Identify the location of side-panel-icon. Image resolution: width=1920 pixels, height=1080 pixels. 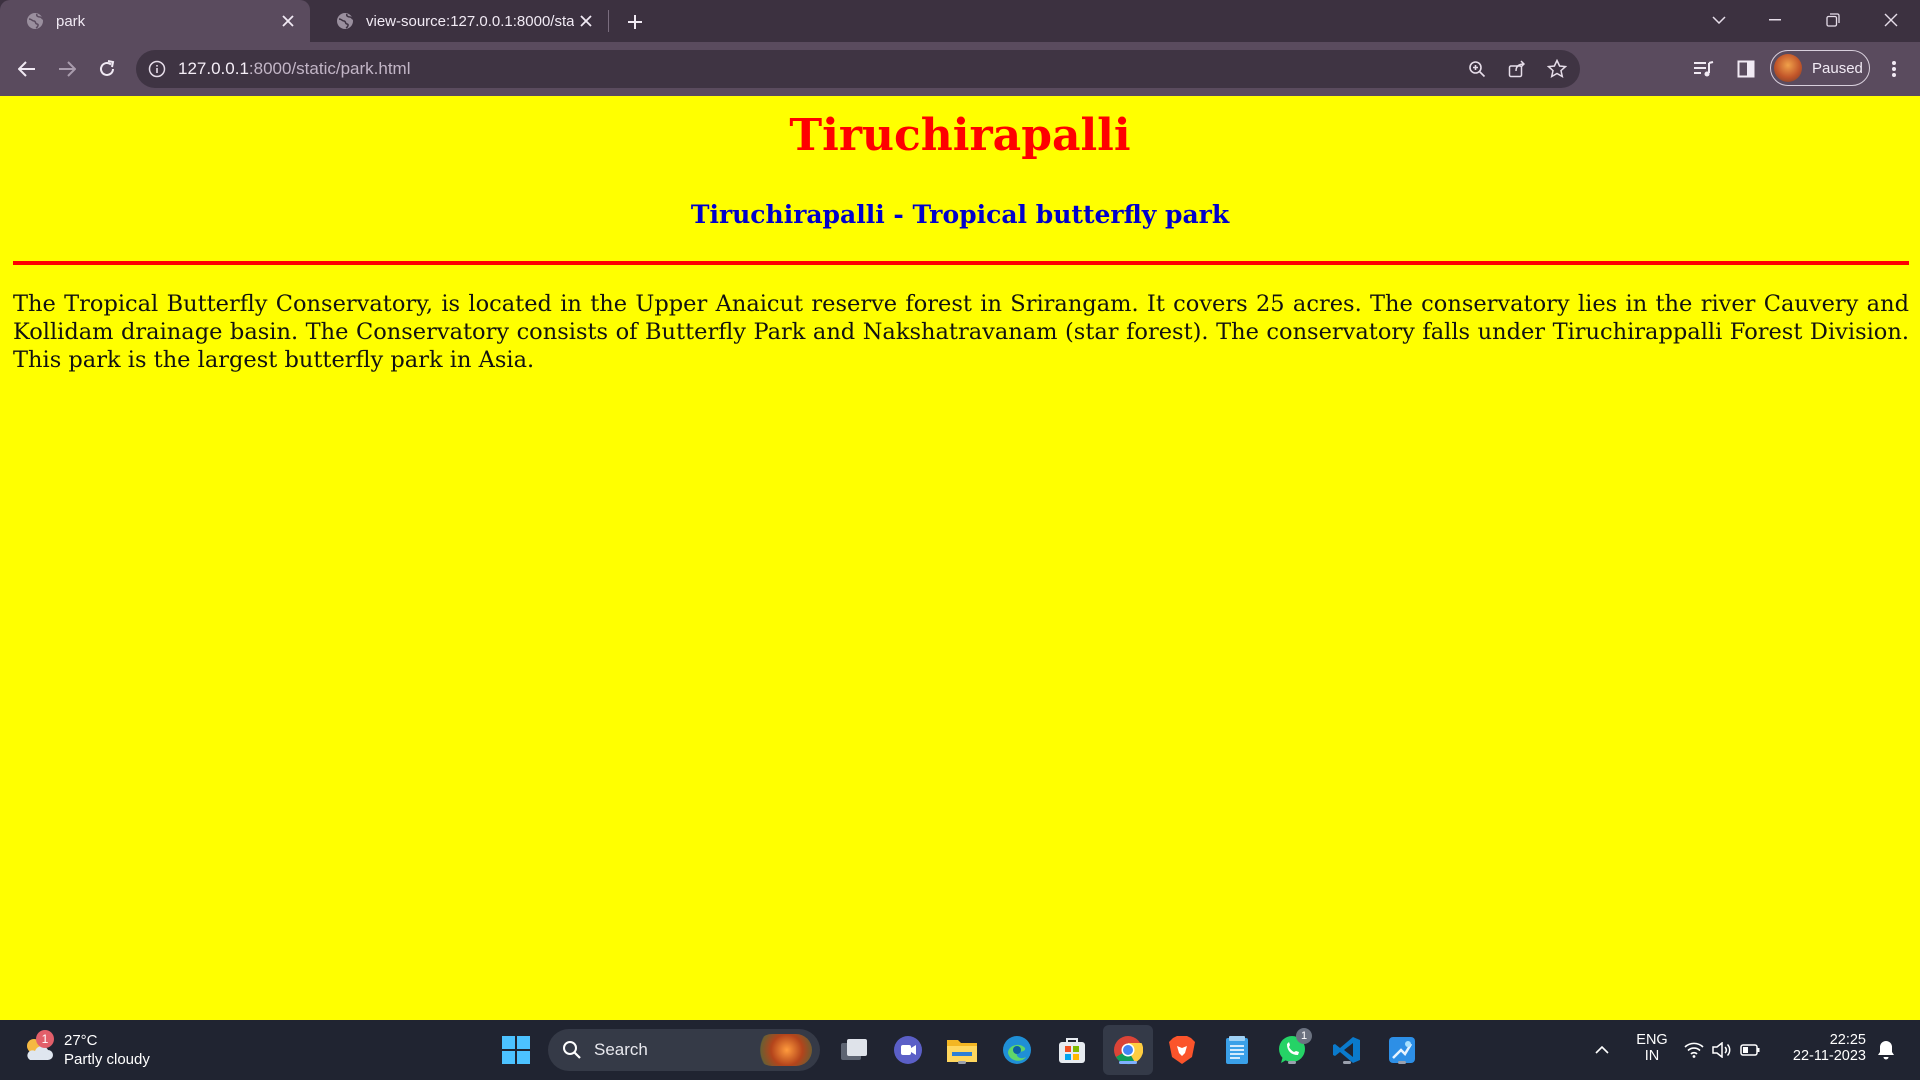
(1746, 69).